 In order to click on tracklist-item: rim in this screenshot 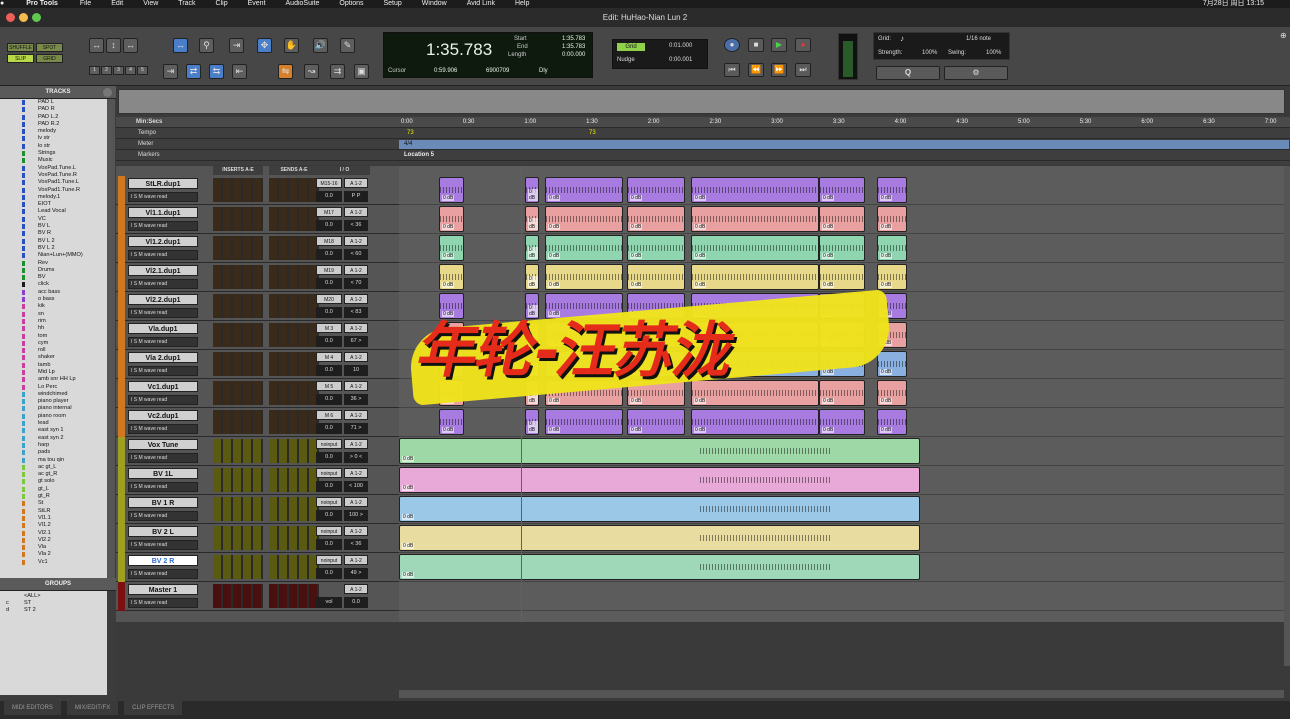, I will do `click(53, 321)`.